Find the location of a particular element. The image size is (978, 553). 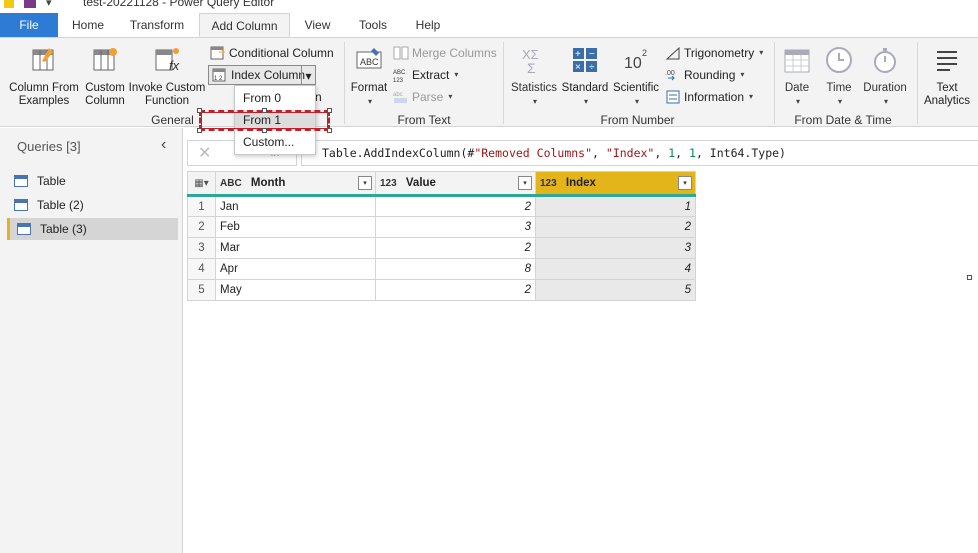

tab-help: Help is located at coordinates (428, 25).